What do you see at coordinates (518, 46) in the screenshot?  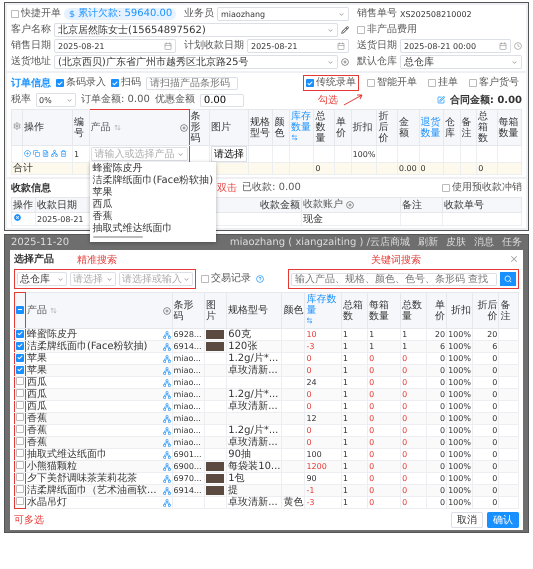 I see `clock-icon` at bounding box center [518, 46].